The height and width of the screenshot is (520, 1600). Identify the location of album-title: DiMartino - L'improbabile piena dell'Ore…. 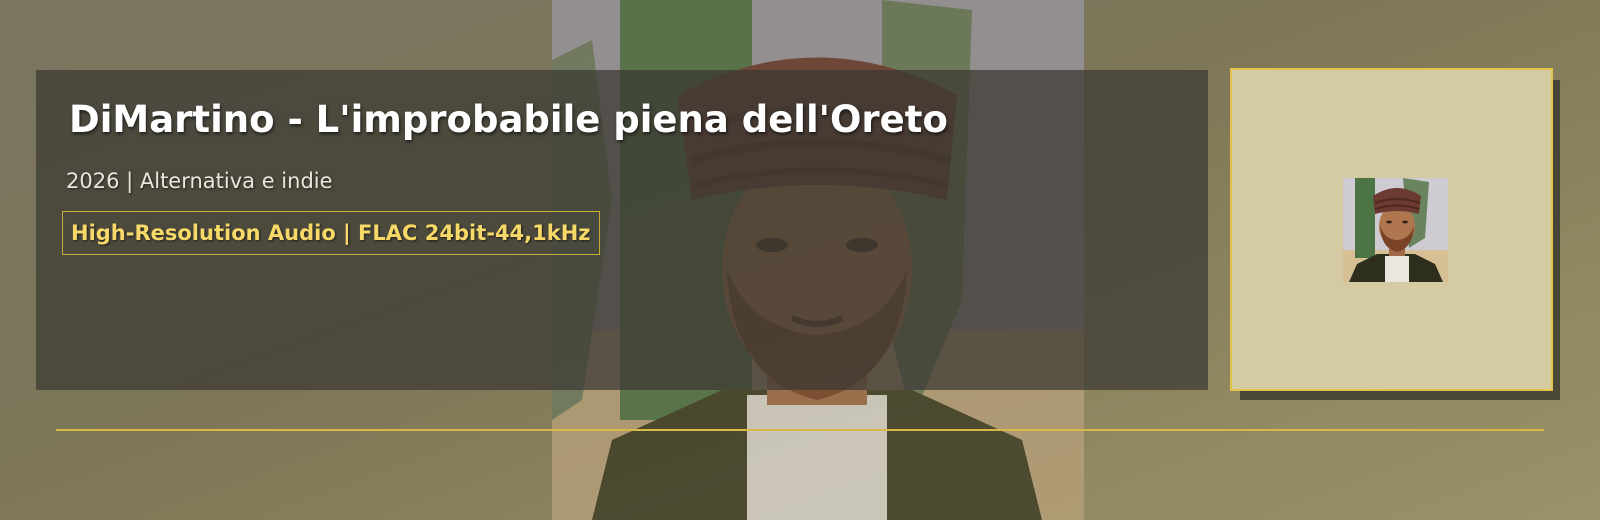
(508, 119).